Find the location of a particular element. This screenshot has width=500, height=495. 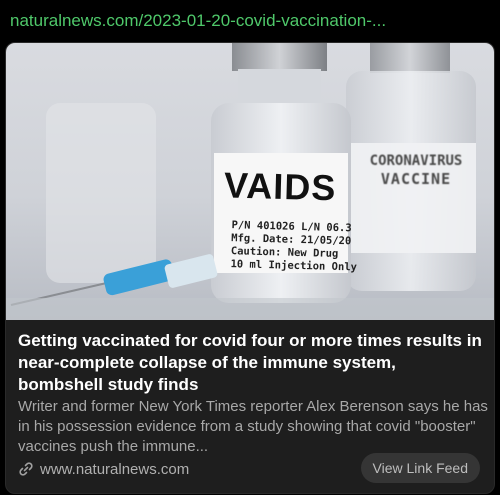

domain-text: www.naturalnews.com is located at coordinates (115, 469).